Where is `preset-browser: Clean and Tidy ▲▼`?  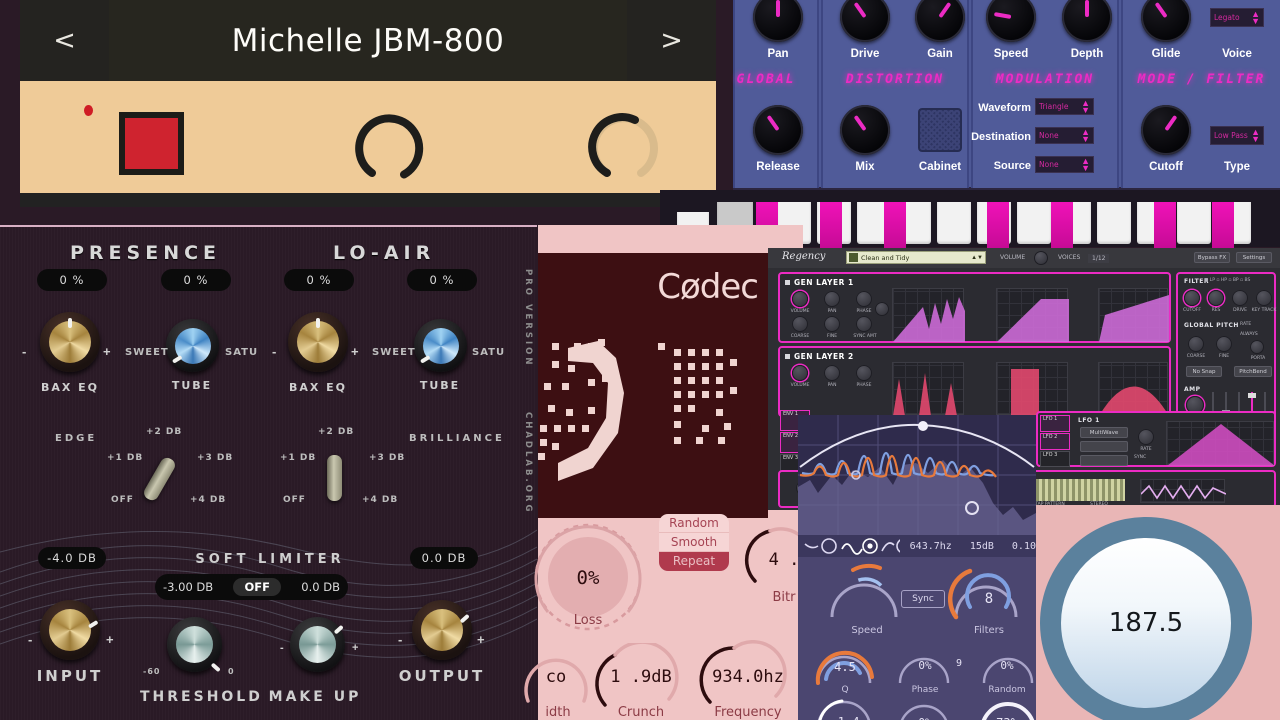 preset-browser: Clean and Tidy ▲▼ is located at coordinates (916, 257).